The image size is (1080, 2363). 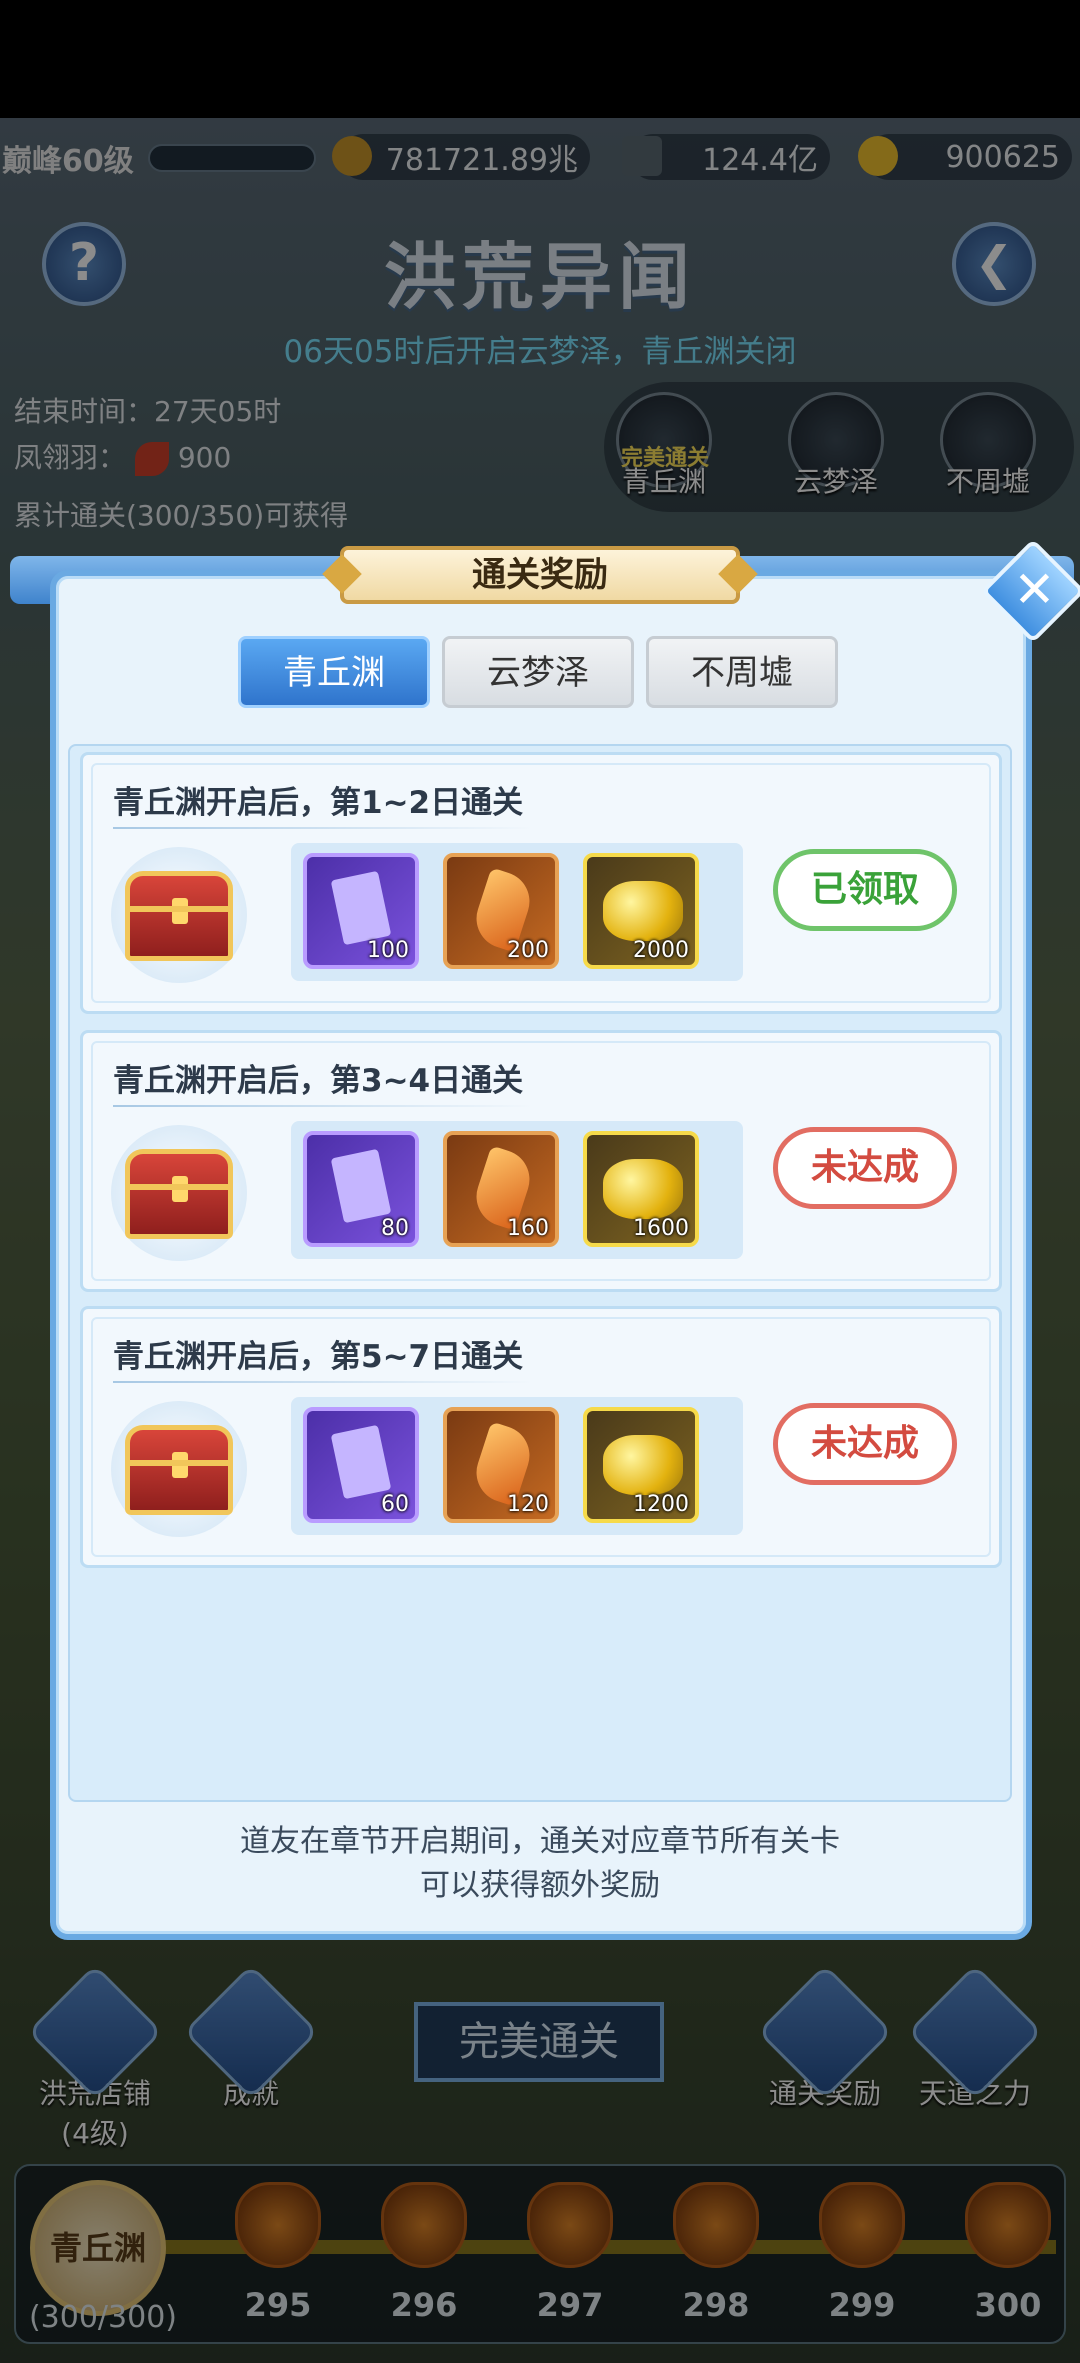 I want to click on gold-ingot-item: 1200, so click(x=641, y=1465).